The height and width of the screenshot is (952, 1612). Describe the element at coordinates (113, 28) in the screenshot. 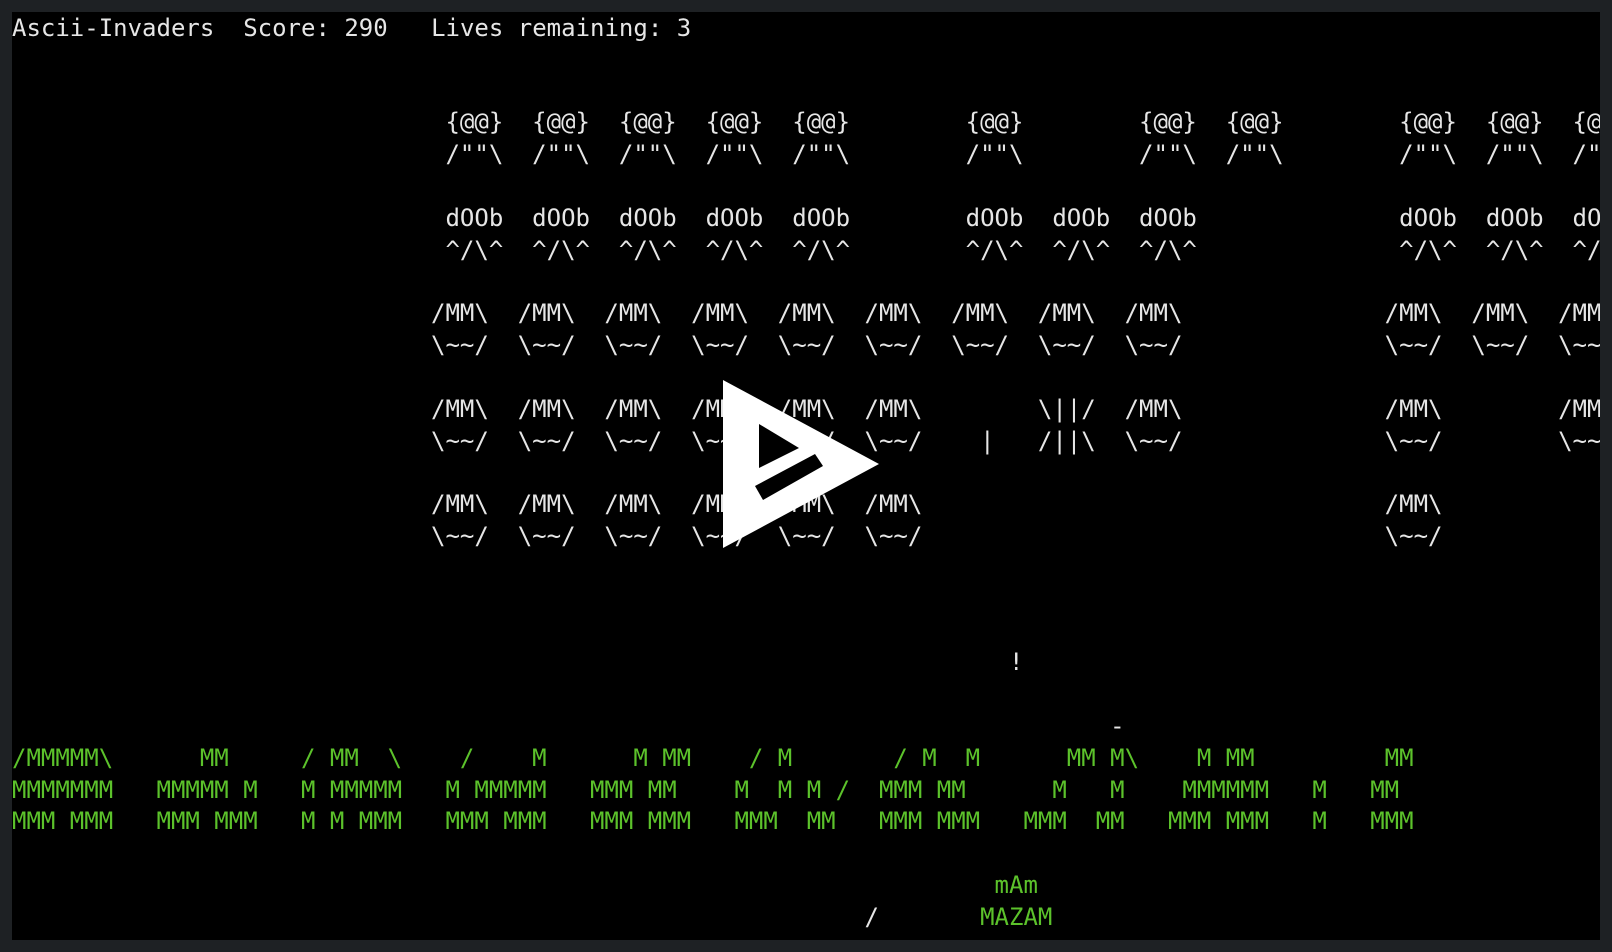

I see `game-title: Ascii-Invaders` at that location.